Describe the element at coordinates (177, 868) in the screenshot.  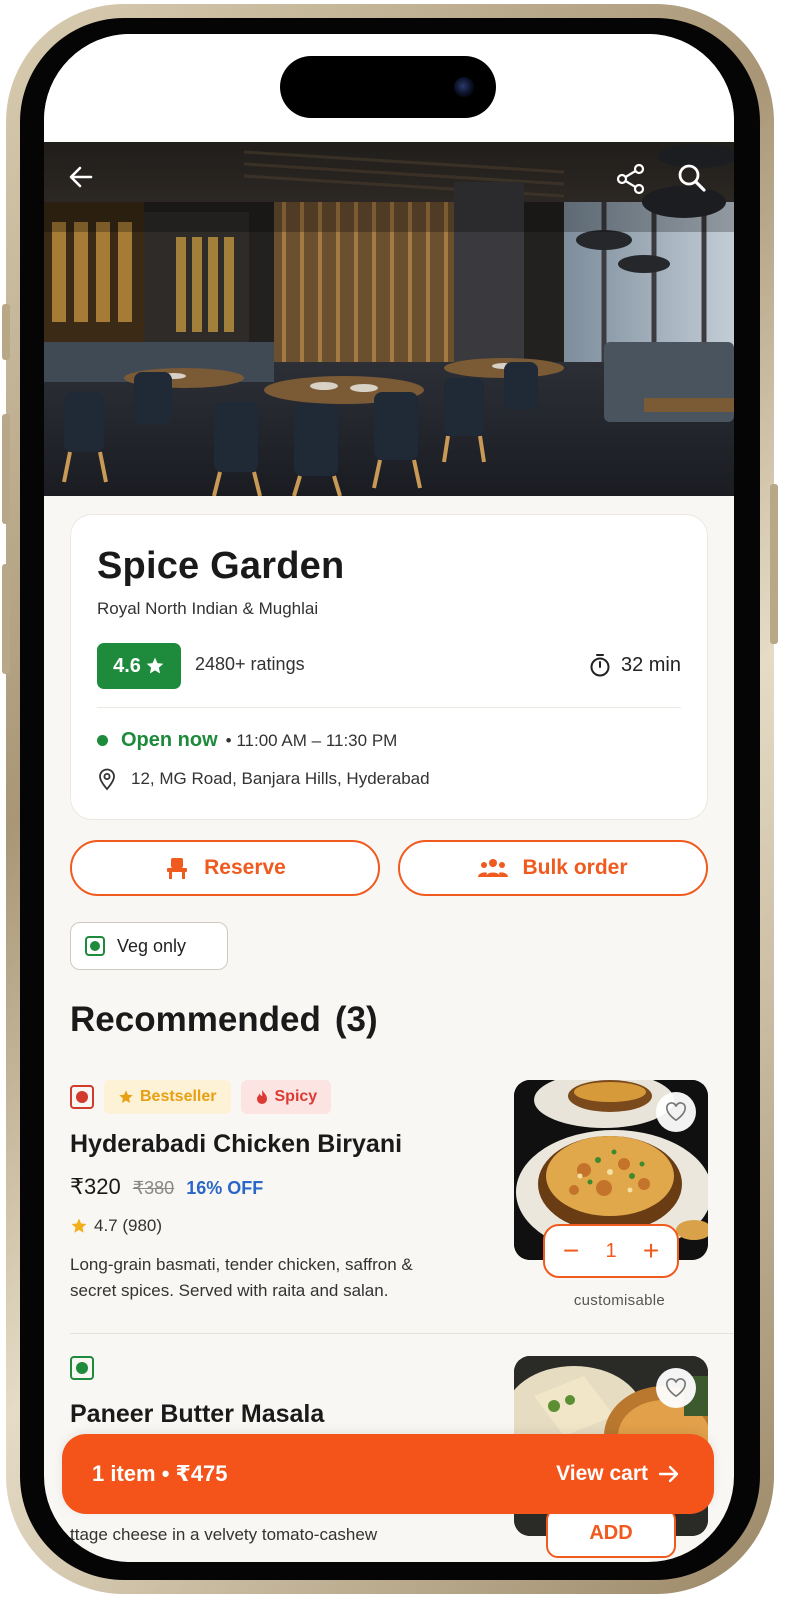
I see `chair-icon` at that location.